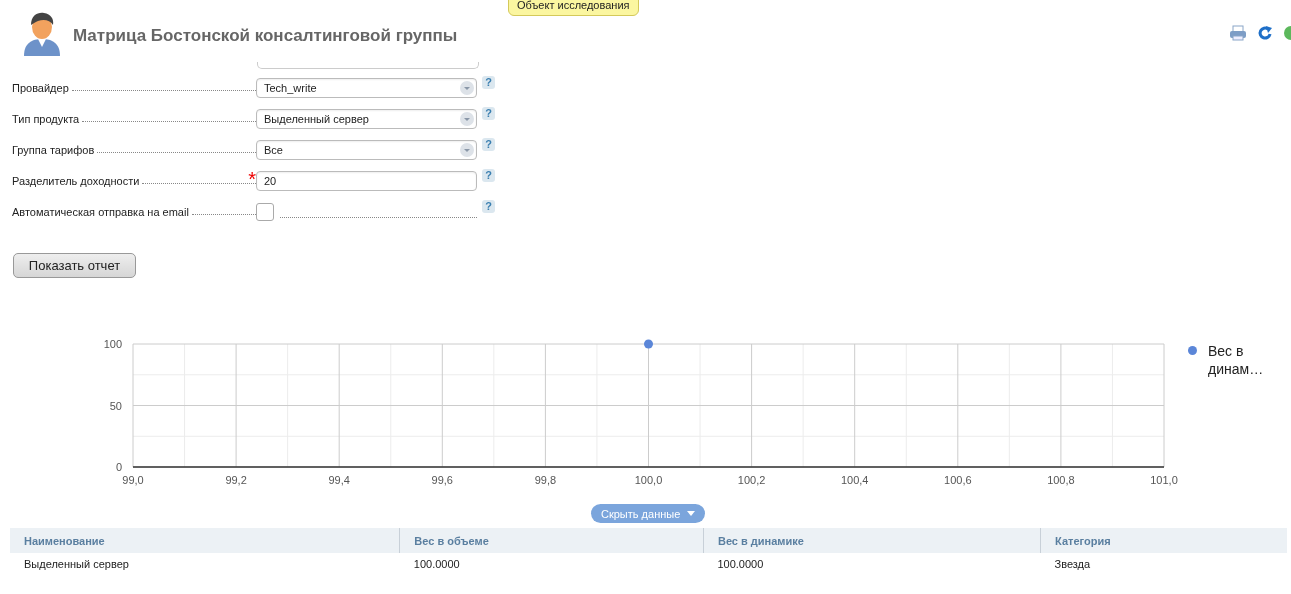 This screenshot has width=1291, height=594. What do you see at coordinates (205, 540) in the screenshot?
I see `column-header: Наименование` at bounding box center [205, 540].